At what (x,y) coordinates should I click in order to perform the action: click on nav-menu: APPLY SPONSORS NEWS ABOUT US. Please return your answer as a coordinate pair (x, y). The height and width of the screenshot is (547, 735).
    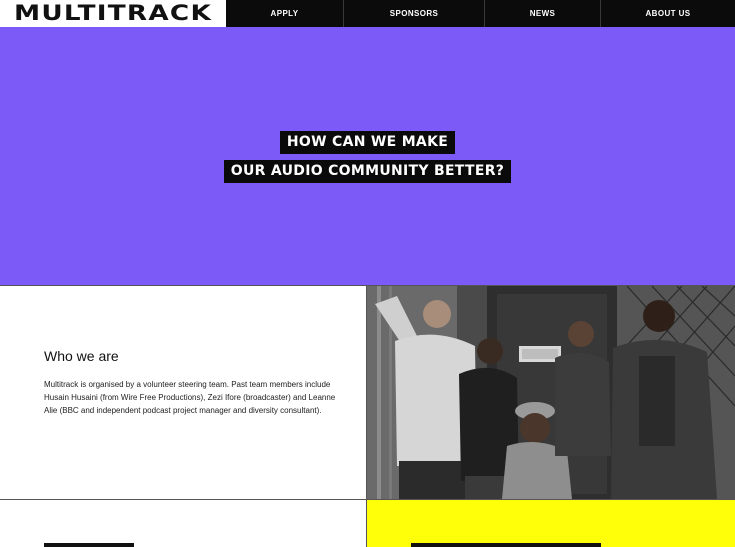
    Looking at the image, I should click on (480, 13).